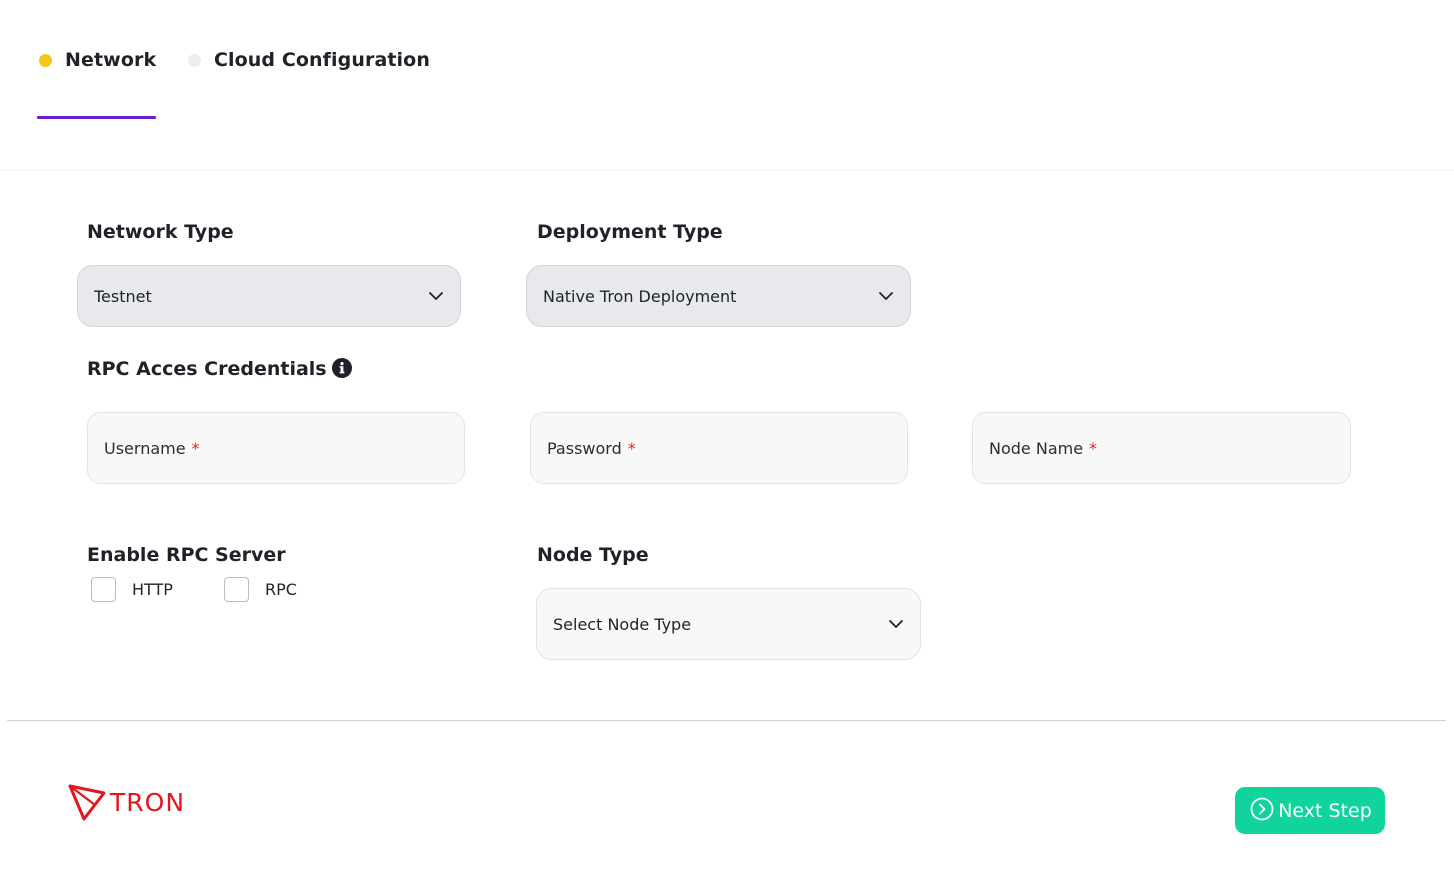  I want to click on tab-cloud-configuration: Cloud Configuration, so click(309, 60).